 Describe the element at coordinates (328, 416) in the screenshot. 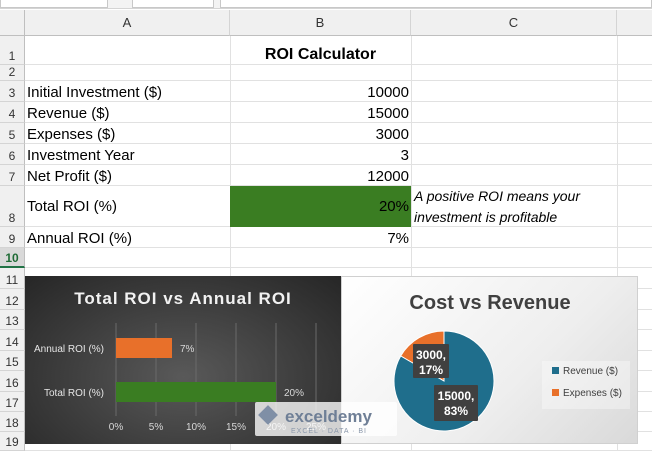

I see `watermark-brand: exceldemy` at that location.